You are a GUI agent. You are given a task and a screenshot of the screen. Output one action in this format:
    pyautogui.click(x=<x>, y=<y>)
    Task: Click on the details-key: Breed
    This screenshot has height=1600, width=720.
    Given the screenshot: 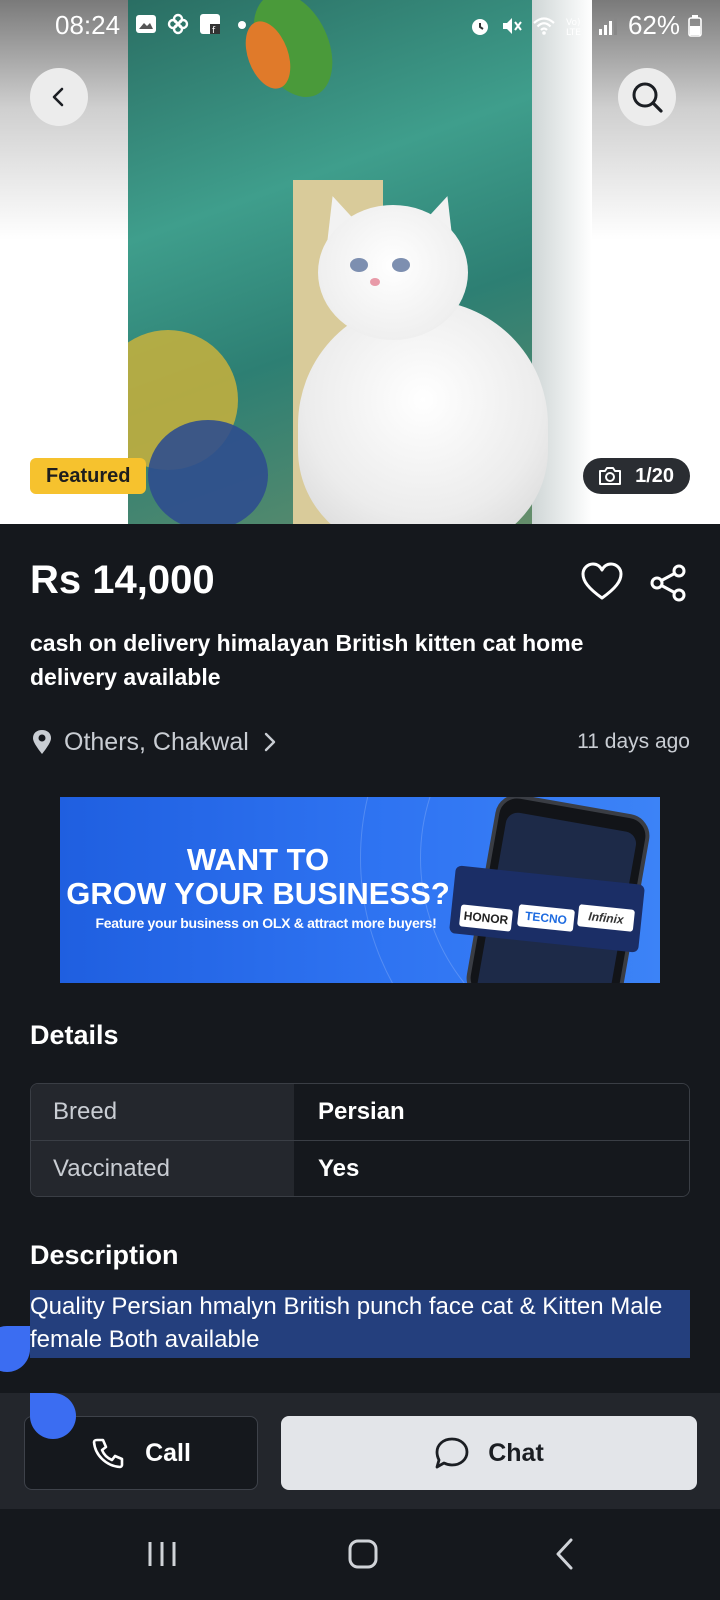 What is the action you would take?
    pyautogui.click(x=162, y=1112)
    